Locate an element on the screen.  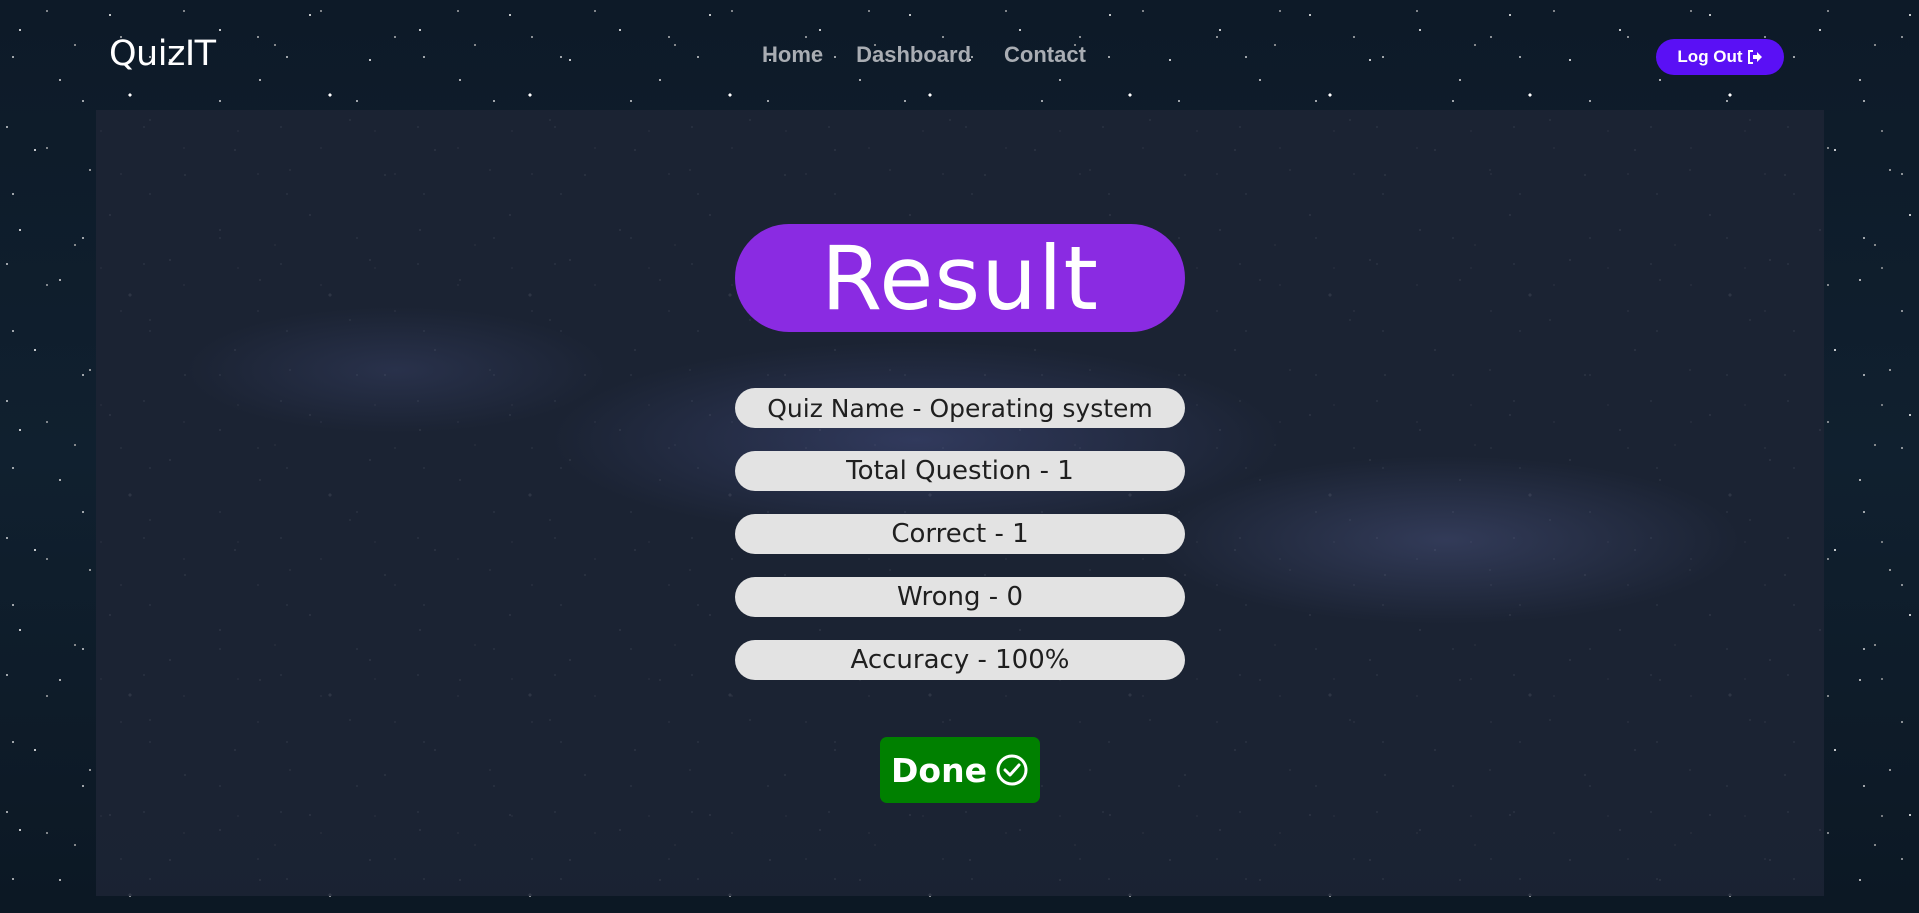
nav-contact-link: Contact is located at coordinates (1045, 55).